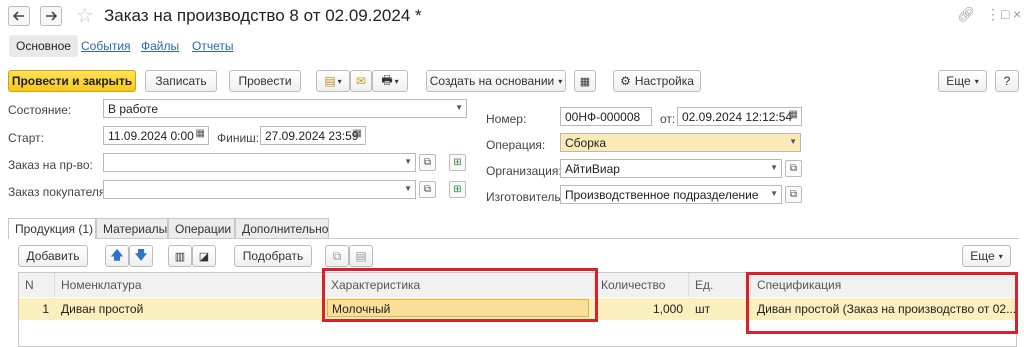 The height and width of the screenshot is (347, 1024). I want to click on operation-label: Операция:, so click(516, 145).